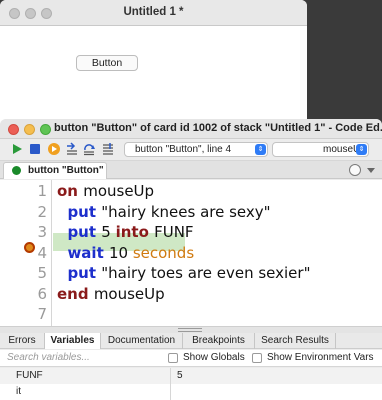 The width and height of the screenshot is (382, 400). Describe the element at coordinates (355, 170) in the screenshot. I see `clock-icon` at that location.